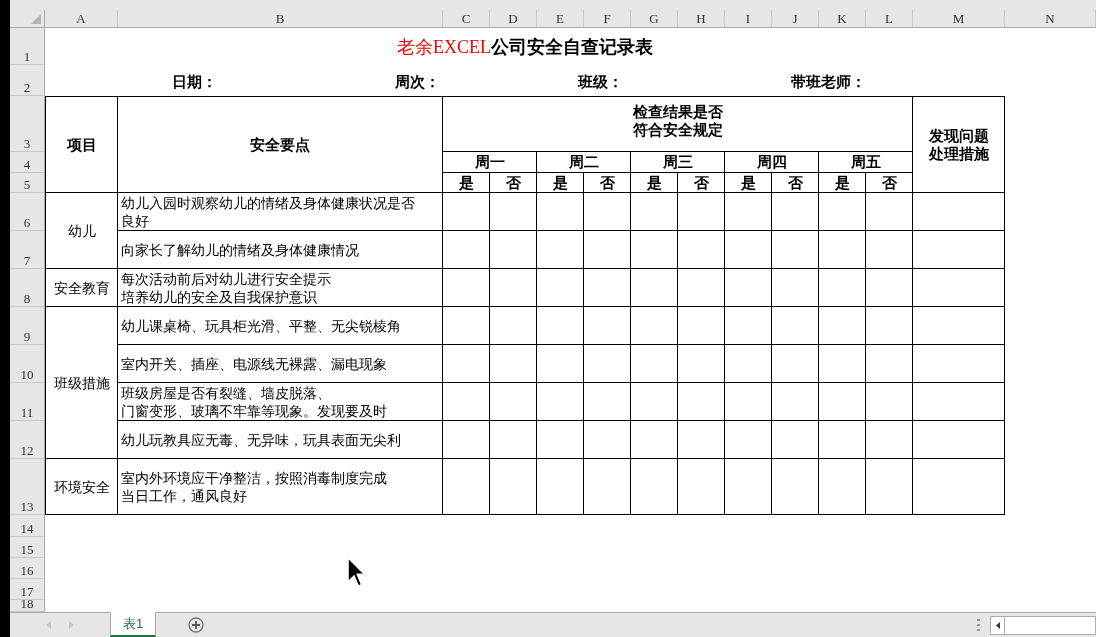 Image resolution: width=1096 pixels, height=637 pixels. Describe the element at coordinates (27, 162) in the screenshot. I see `row-header: 4` at that location.